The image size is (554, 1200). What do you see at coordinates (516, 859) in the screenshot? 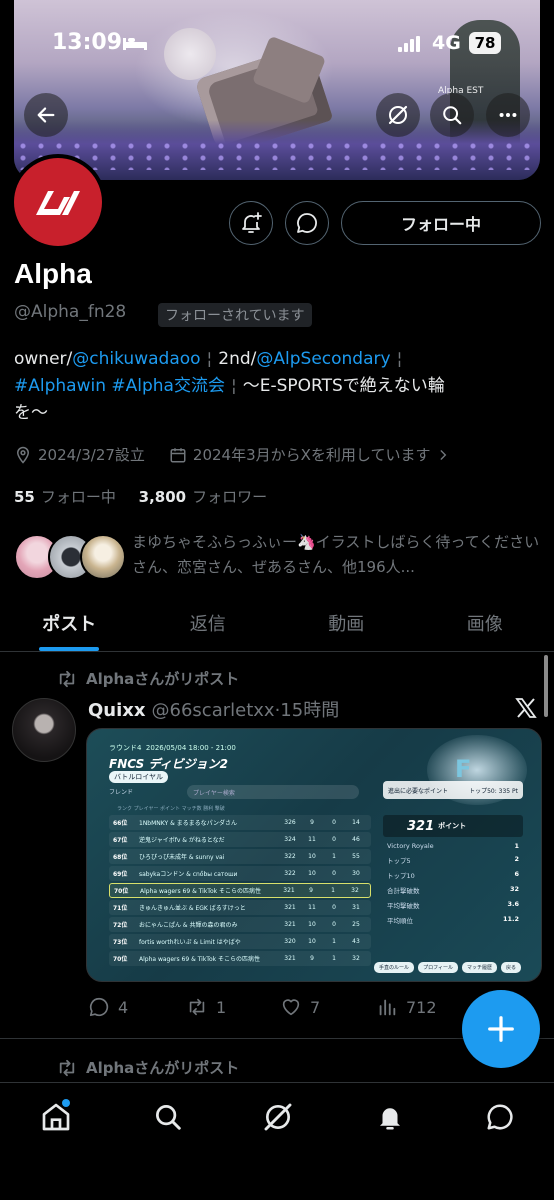
I see `stat-value: 2` at bounding box center [516, 859].